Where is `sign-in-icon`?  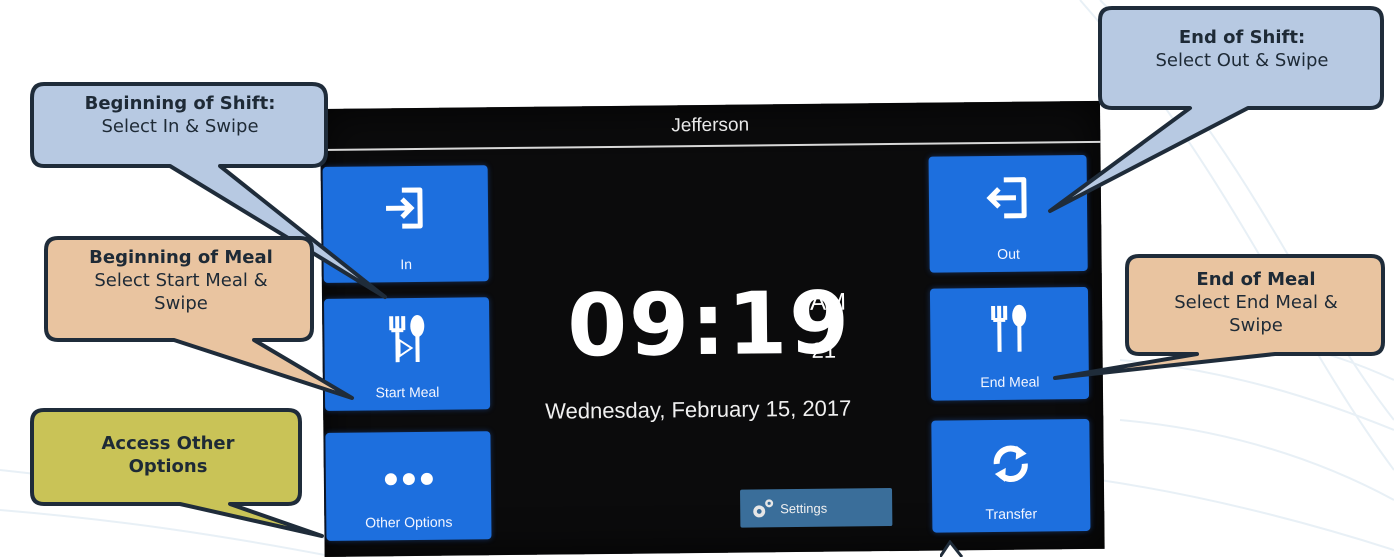
sign-in-icon is located at coordinates (404, 208).